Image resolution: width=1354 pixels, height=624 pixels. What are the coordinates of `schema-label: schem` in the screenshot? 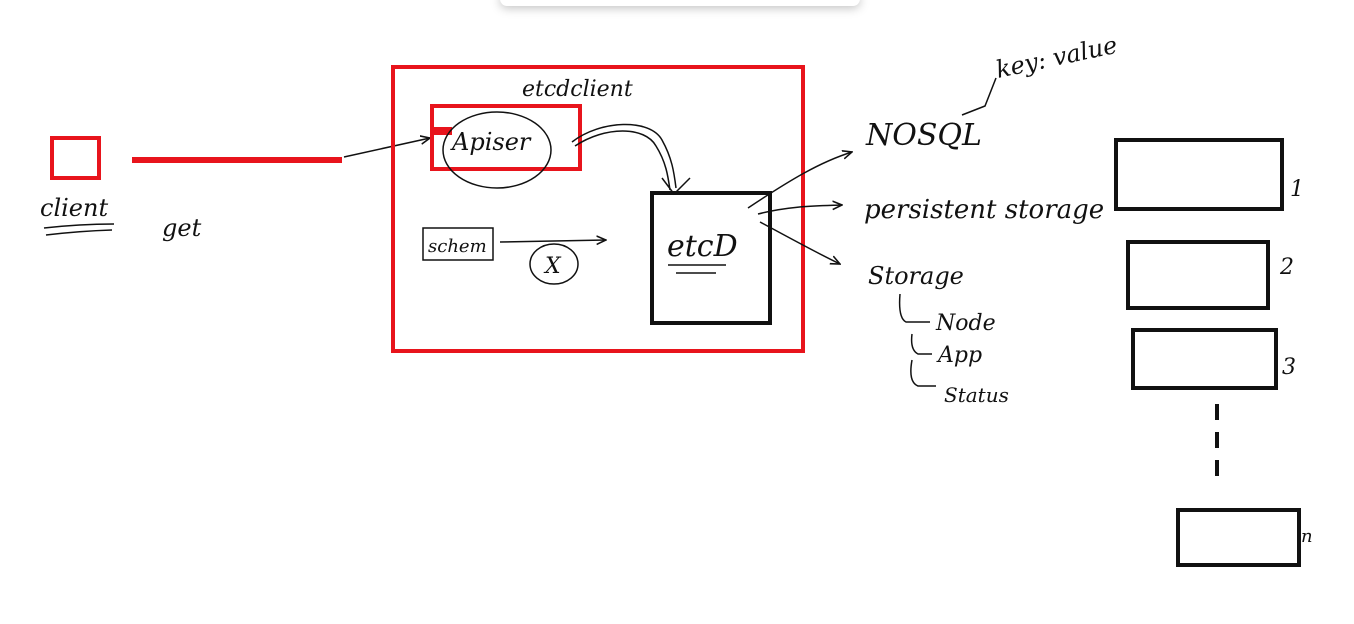 It's located at (457, 246).